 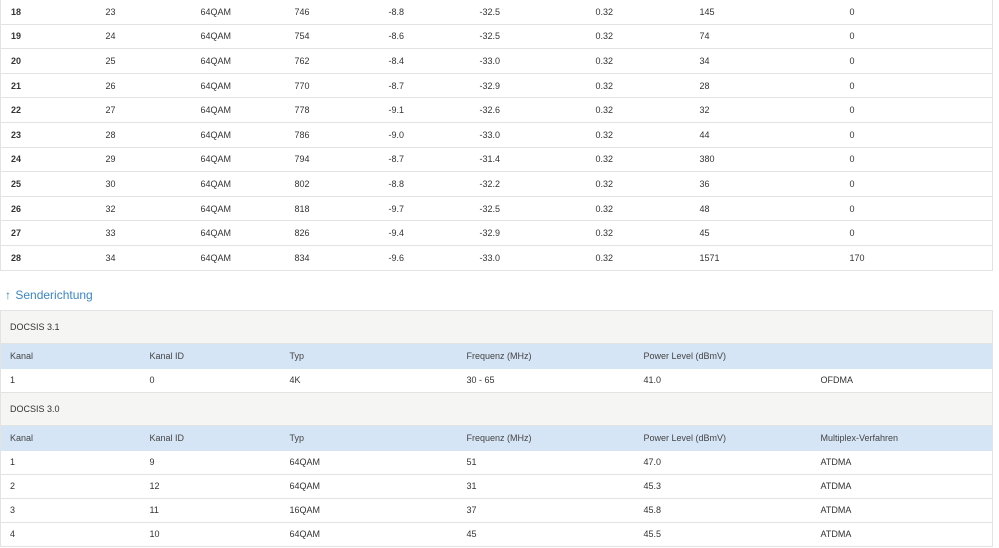 I want to click on column-header: Power Level (dBmV), so click(x=723, y=438).